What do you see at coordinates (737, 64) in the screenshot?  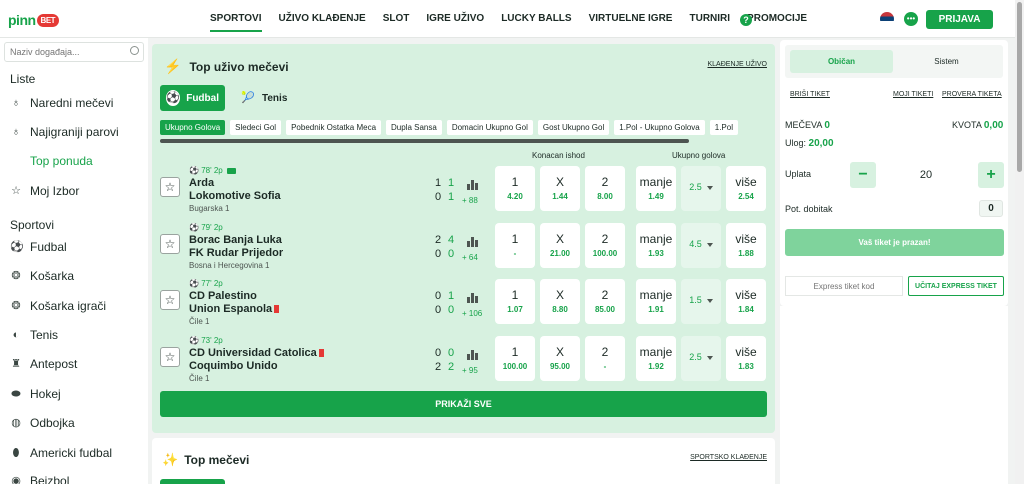 I see `live-betting-link: KLAĐENJE UŽIVO` at bounding box center [737, 64].